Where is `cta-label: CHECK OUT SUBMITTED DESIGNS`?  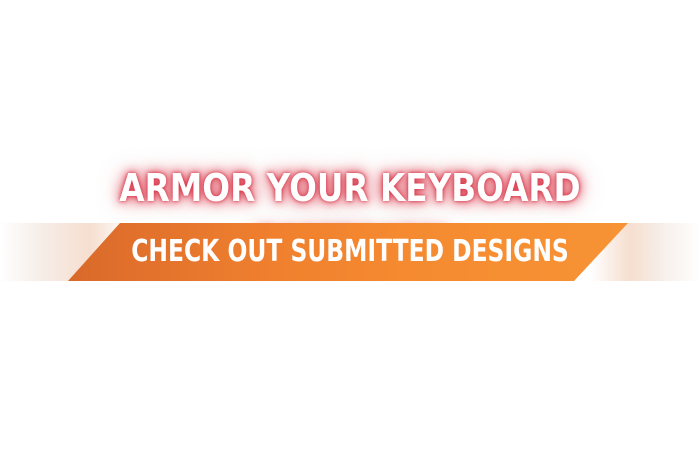 cta-label: CHECK OUT SUBMITTED DESIGNS is located at coordinates (350, 252).